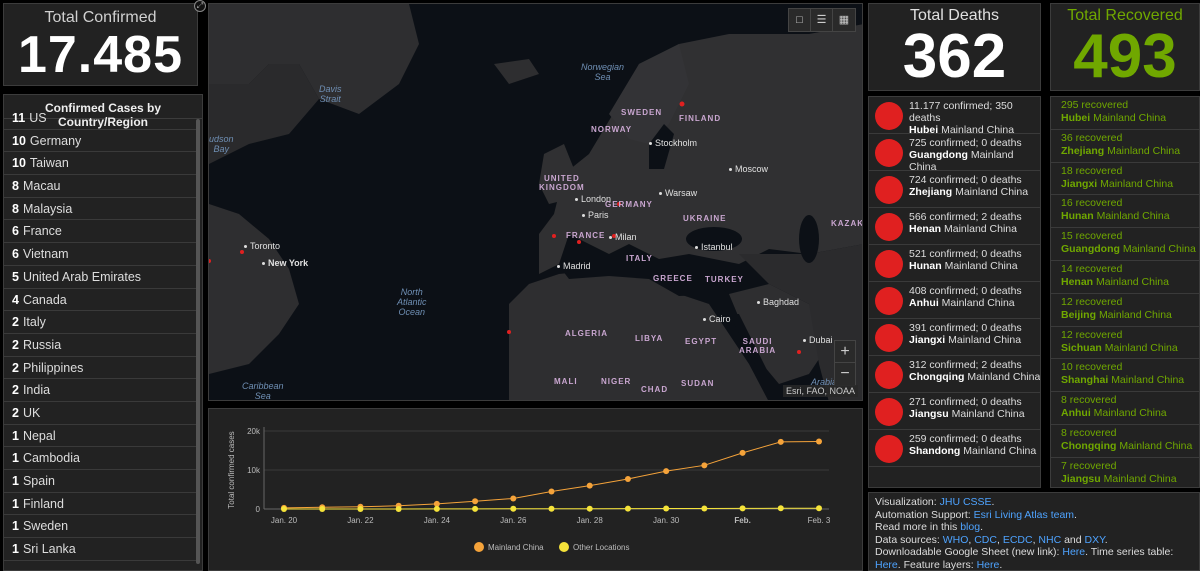 This screenshot has width=1200, height=571. I want to click on recovered-list-item: 8 recovered Chongqing Mainland China, so click(1125, 441).